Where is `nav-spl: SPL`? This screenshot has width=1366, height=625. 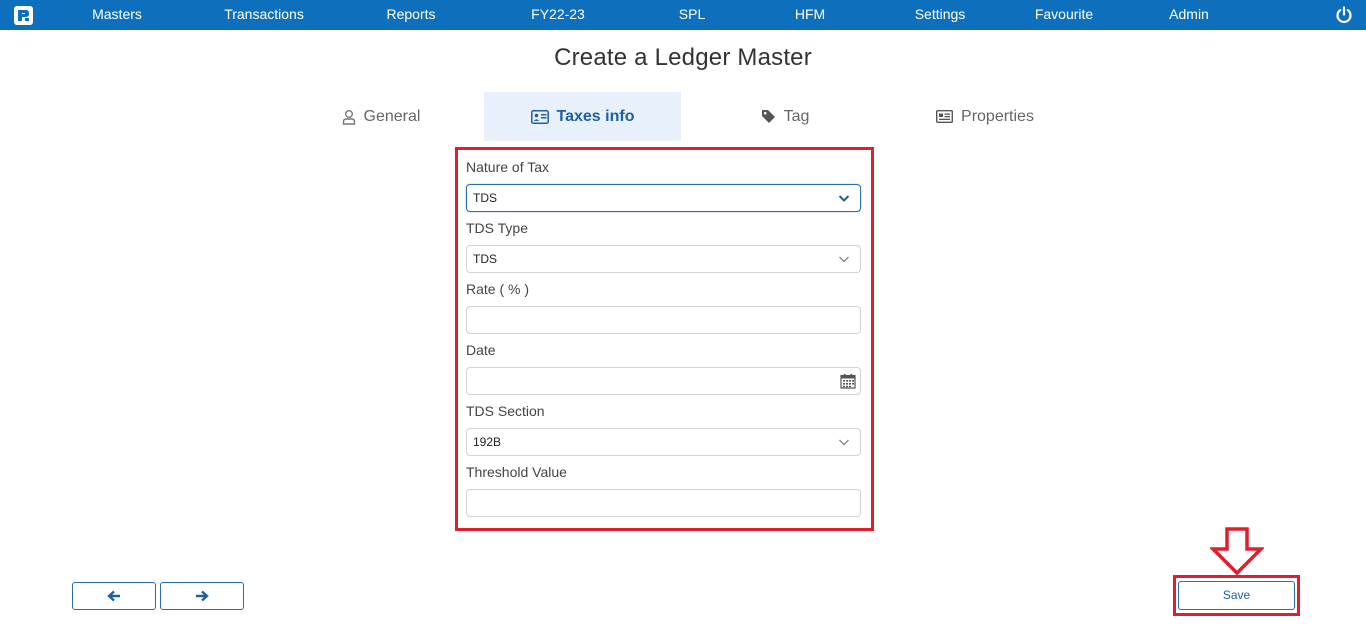 nav-spl: SPL is located at coordinates (692, 15).